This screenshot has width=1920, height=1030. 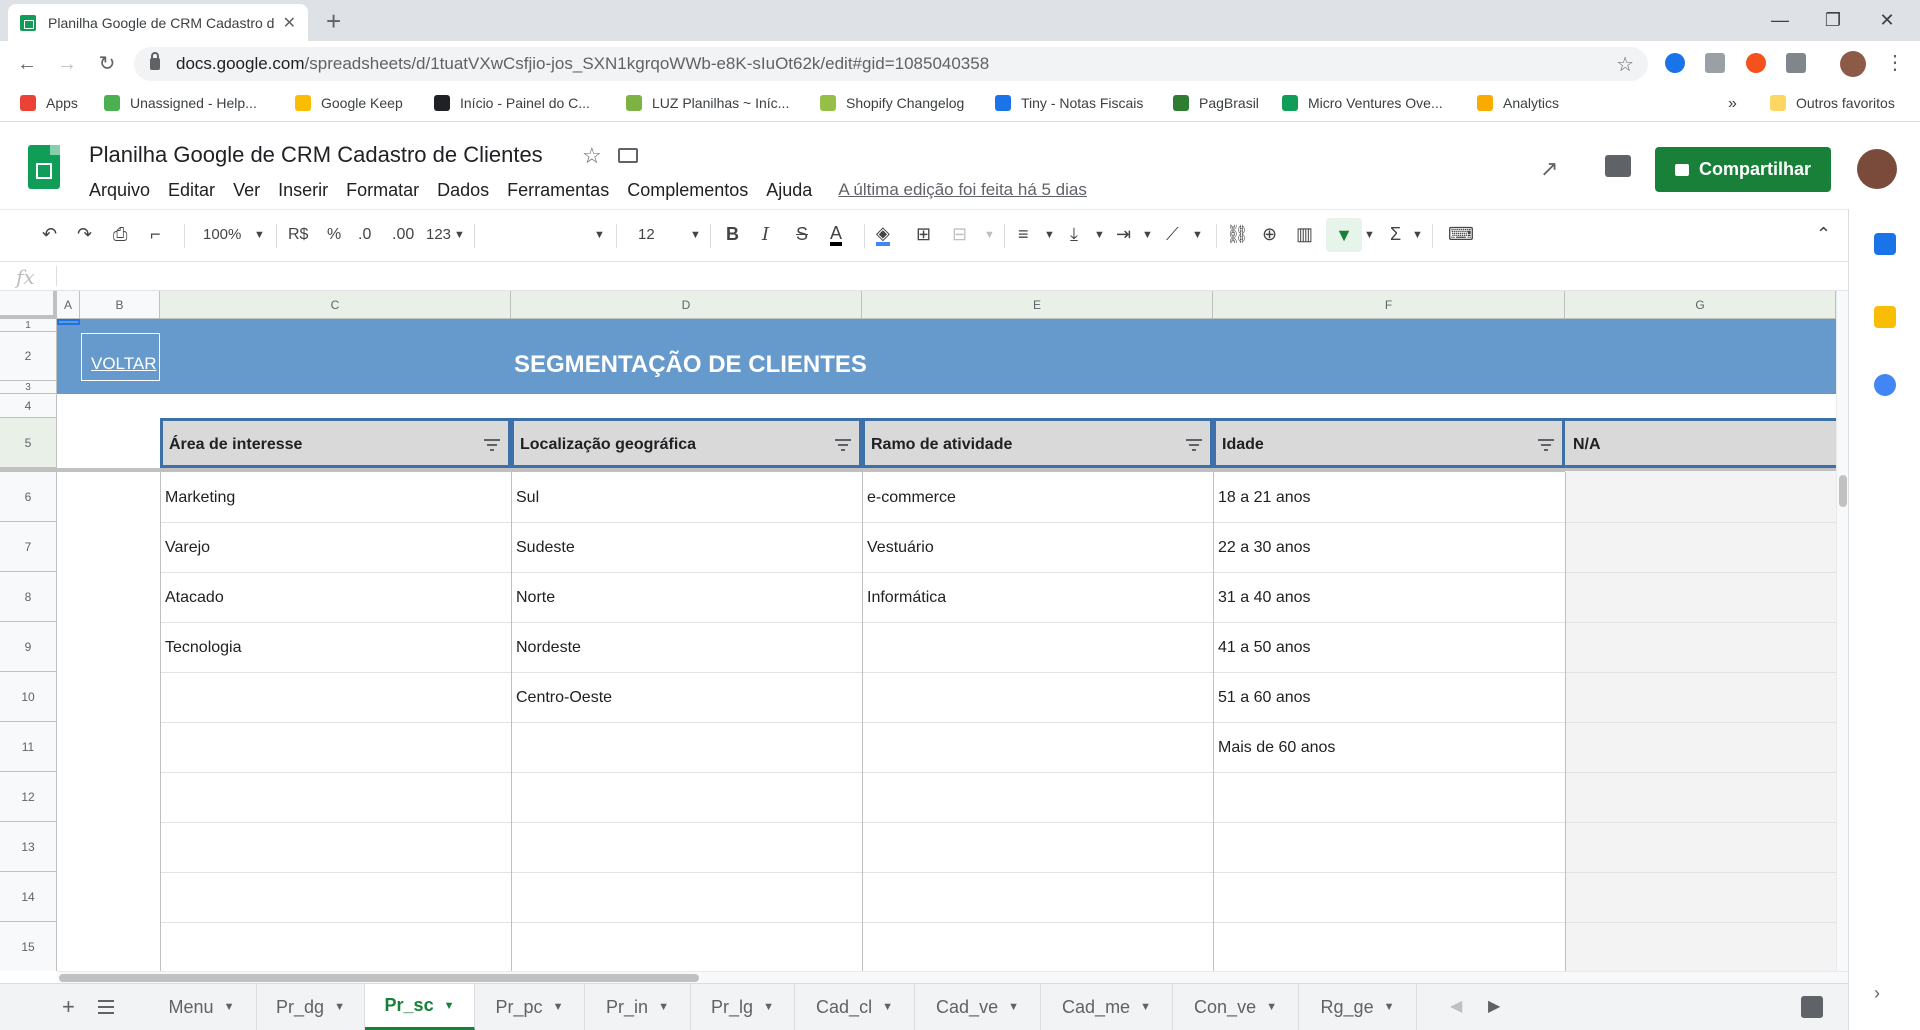 What do you see at coordinates (68, 1007) in the screenshot?
I see `add-sheet-icon: +` at bounding box center [68, 1007].